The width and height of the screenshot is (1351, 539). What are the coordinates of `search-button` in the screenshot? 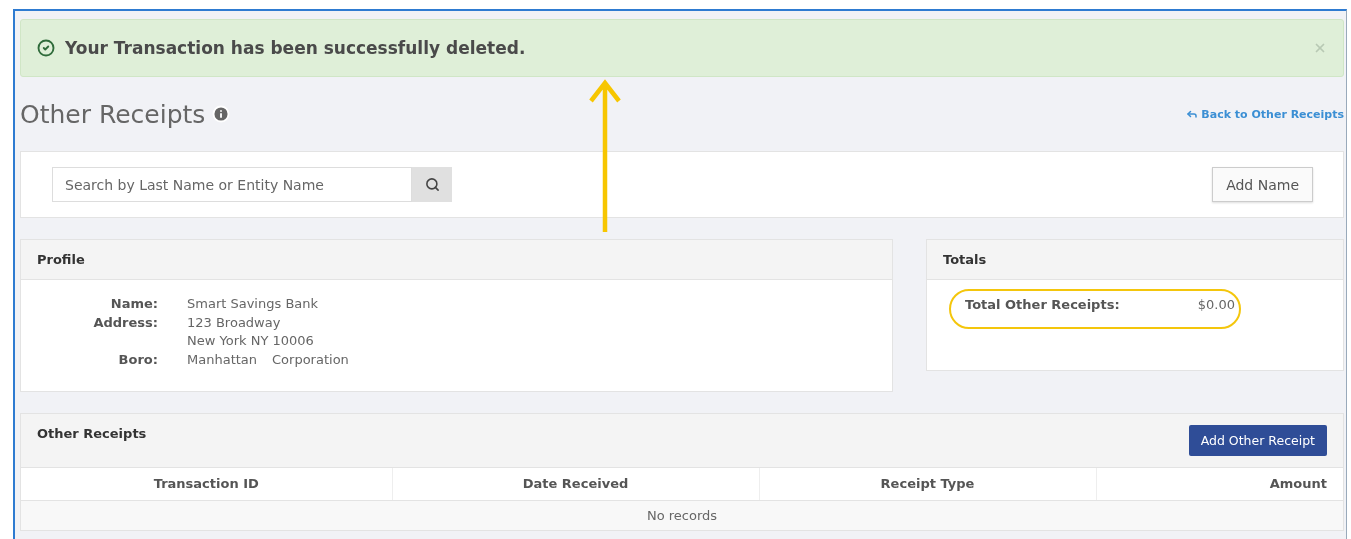 It's located at (432, 184).